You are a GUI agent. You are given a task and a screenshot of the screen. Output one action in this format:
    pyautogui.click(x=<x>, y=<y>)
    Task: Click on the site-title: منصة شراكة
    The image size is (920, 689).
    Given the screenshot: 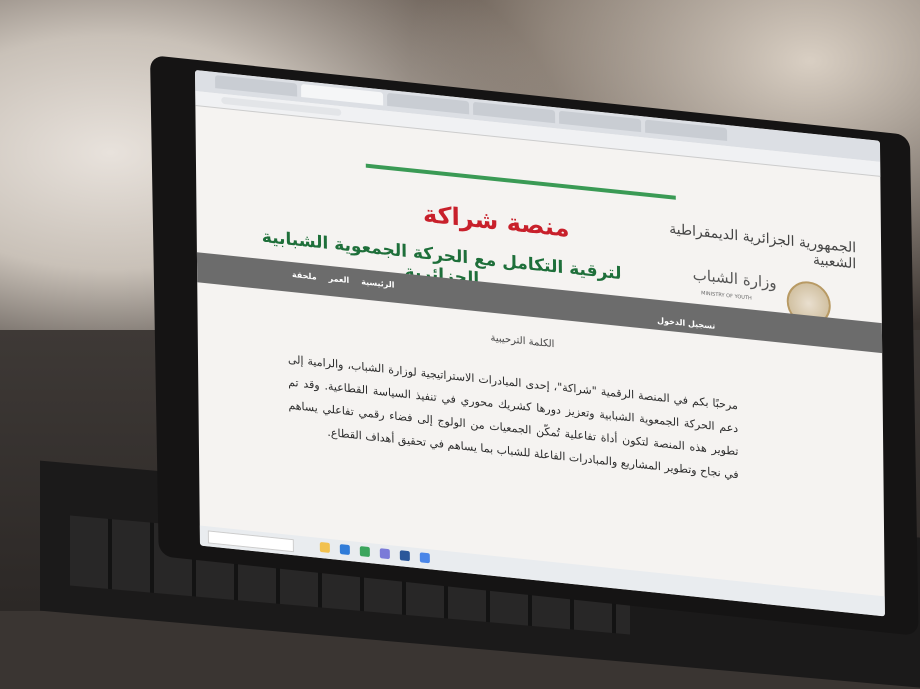 What is the action you would take?
    pyautogui.click(x=496, y=221)
    